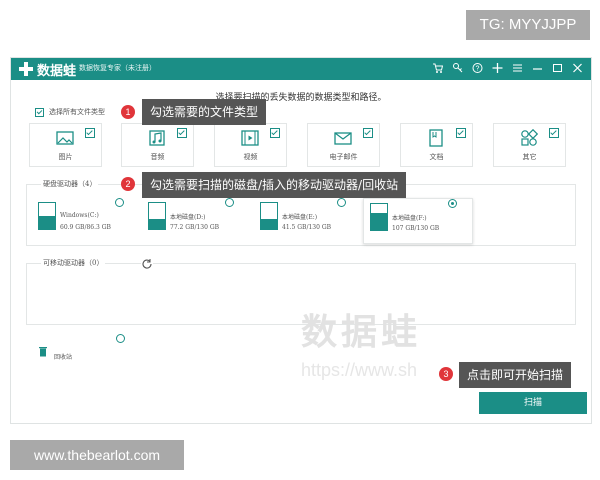 The image size is (600, 480). What do you see at coordinates (301, 69) in the screenshot?
I see `title-bar: 数据蛙 数据恢复专家（未注册） ?` at bounding box center [301, 69].